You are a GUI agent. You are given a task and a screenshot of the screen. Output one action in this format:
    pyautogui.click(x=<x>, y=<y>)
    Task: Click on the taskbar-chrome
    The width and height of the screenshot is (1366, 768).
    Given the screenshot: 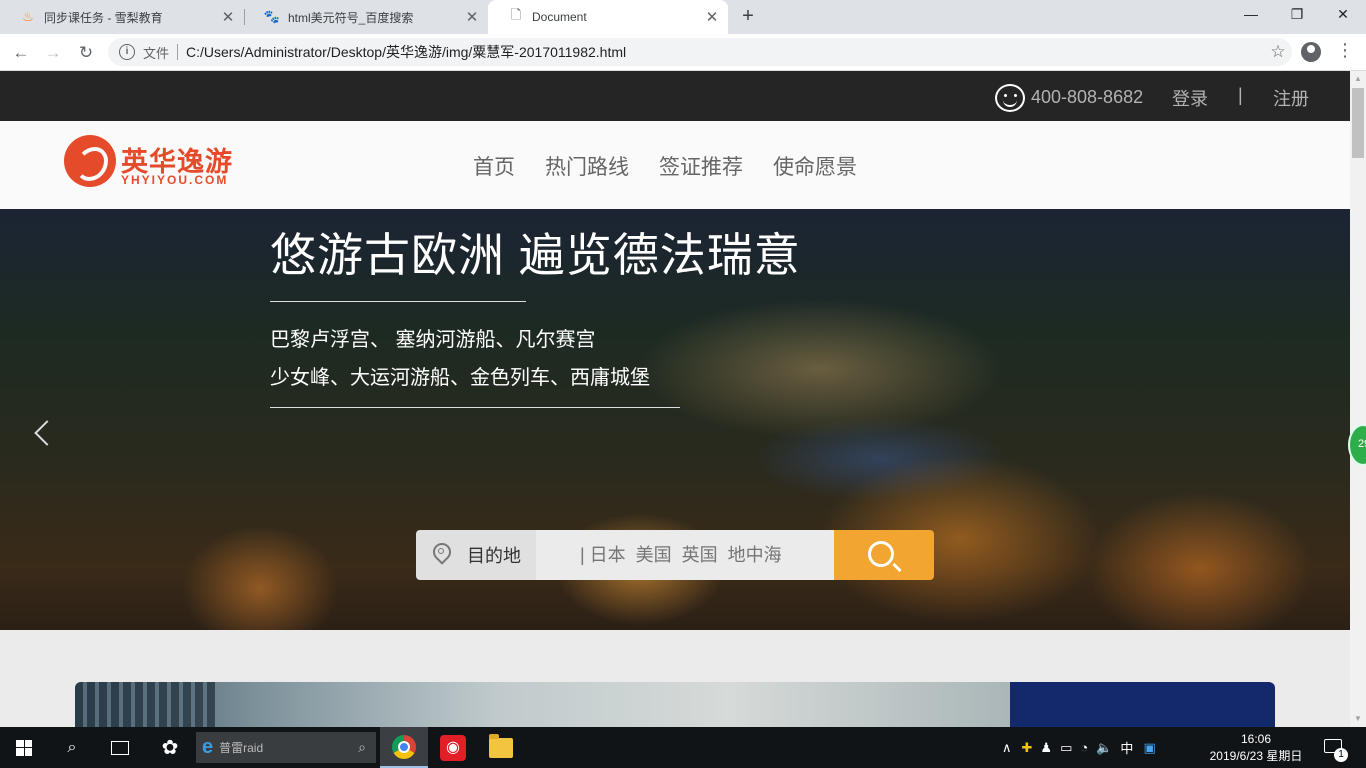 What is the action you would take?
    pyautogui.click(x=404, y=747)
    